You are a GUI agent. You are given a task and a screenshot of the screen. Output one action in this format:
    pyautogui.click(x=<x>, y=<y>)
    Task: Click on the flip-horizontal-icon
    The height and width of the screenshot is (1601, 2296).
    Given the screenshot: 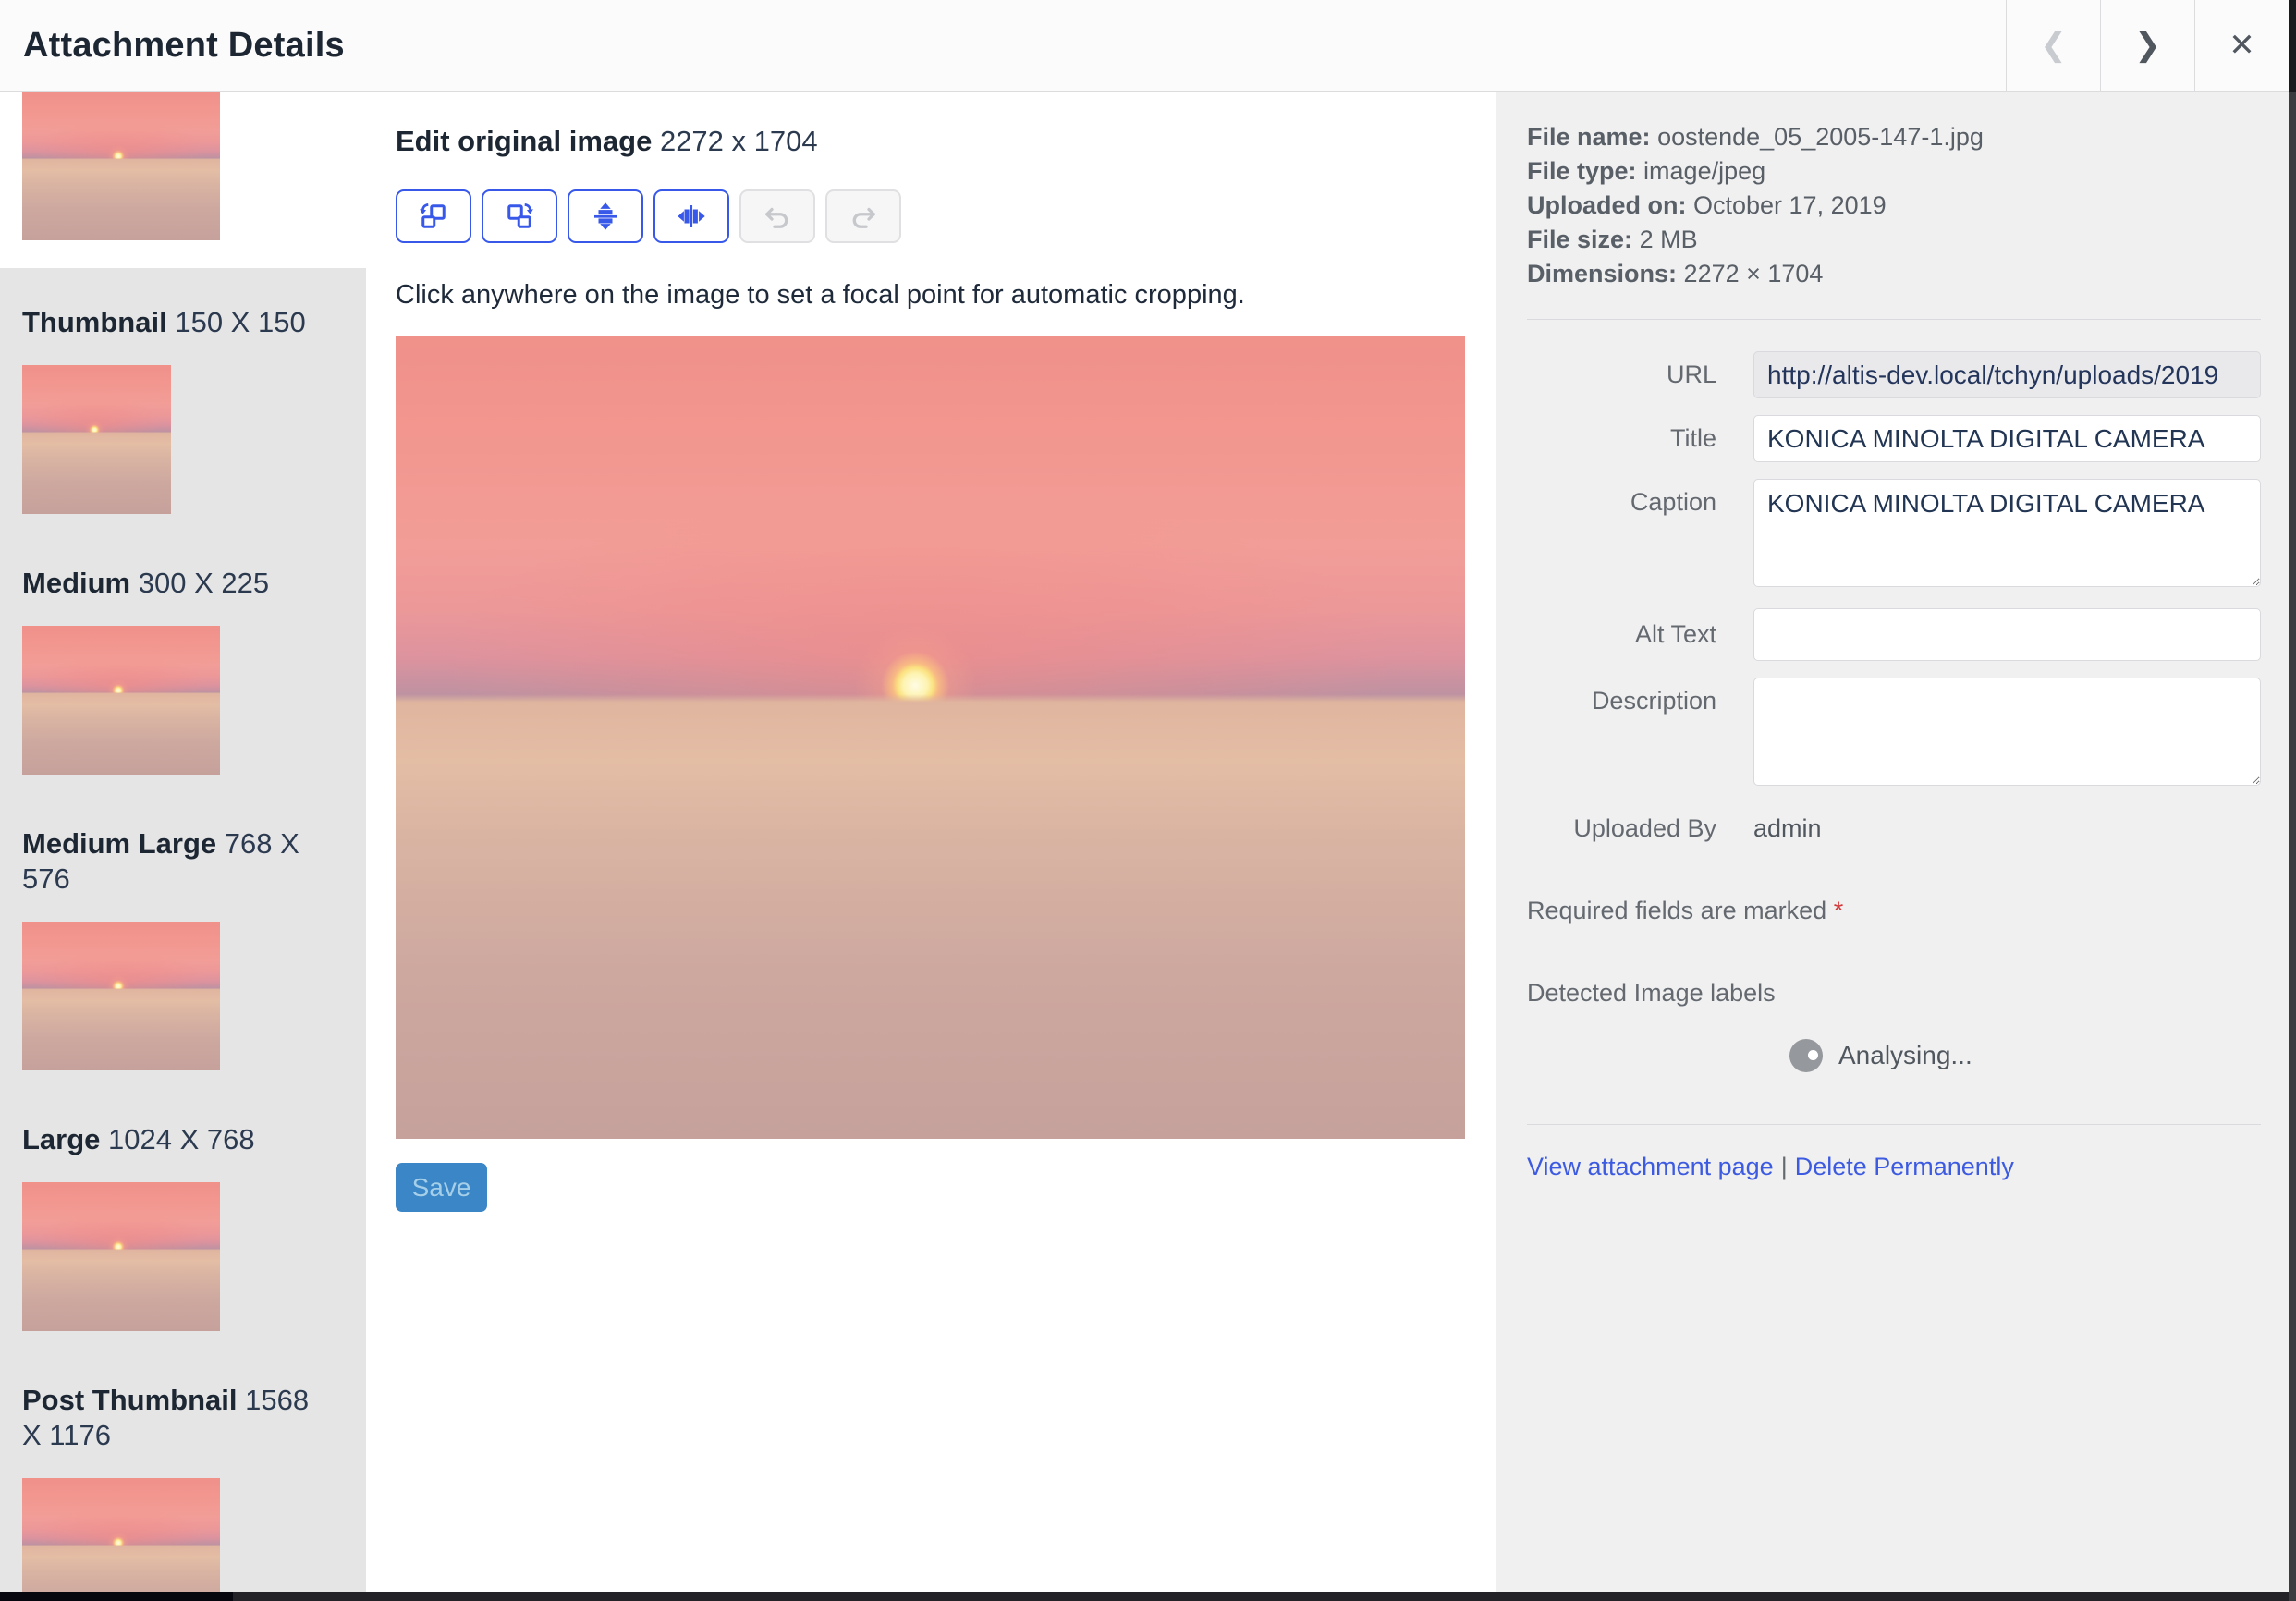 What is the action you would take?
    pyautogui.click(x=692, y=216)
    